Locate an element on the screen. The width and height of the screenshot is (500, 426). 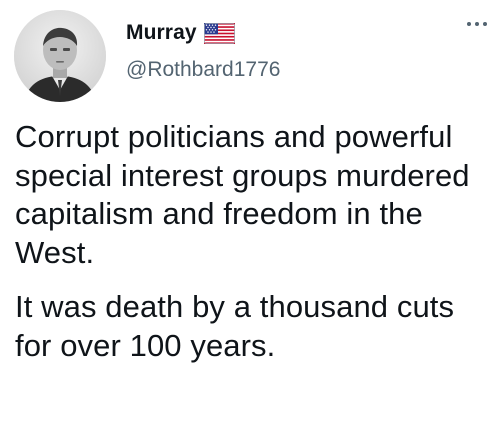
user-handle: @Rothbard1776 is located at coordinates (203, 70).